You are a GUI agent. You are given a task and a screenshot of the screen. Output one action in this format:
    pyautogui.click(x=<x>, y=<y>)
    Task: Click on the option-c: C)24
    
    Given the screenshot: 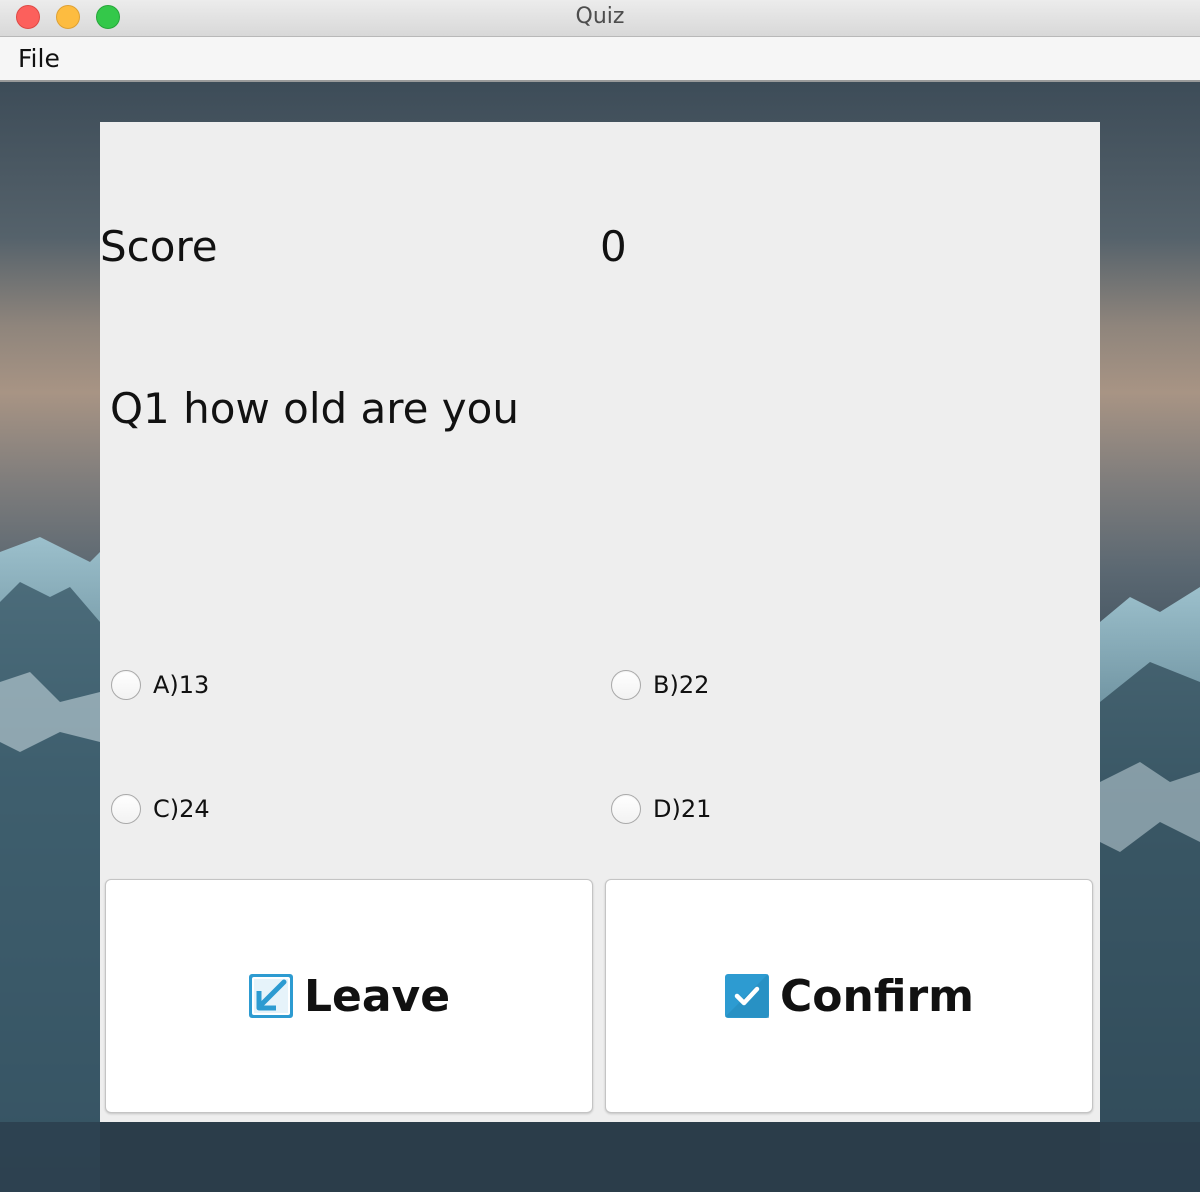 What is the action you would take?
    pyautogui.click(x=160, y=809)
    